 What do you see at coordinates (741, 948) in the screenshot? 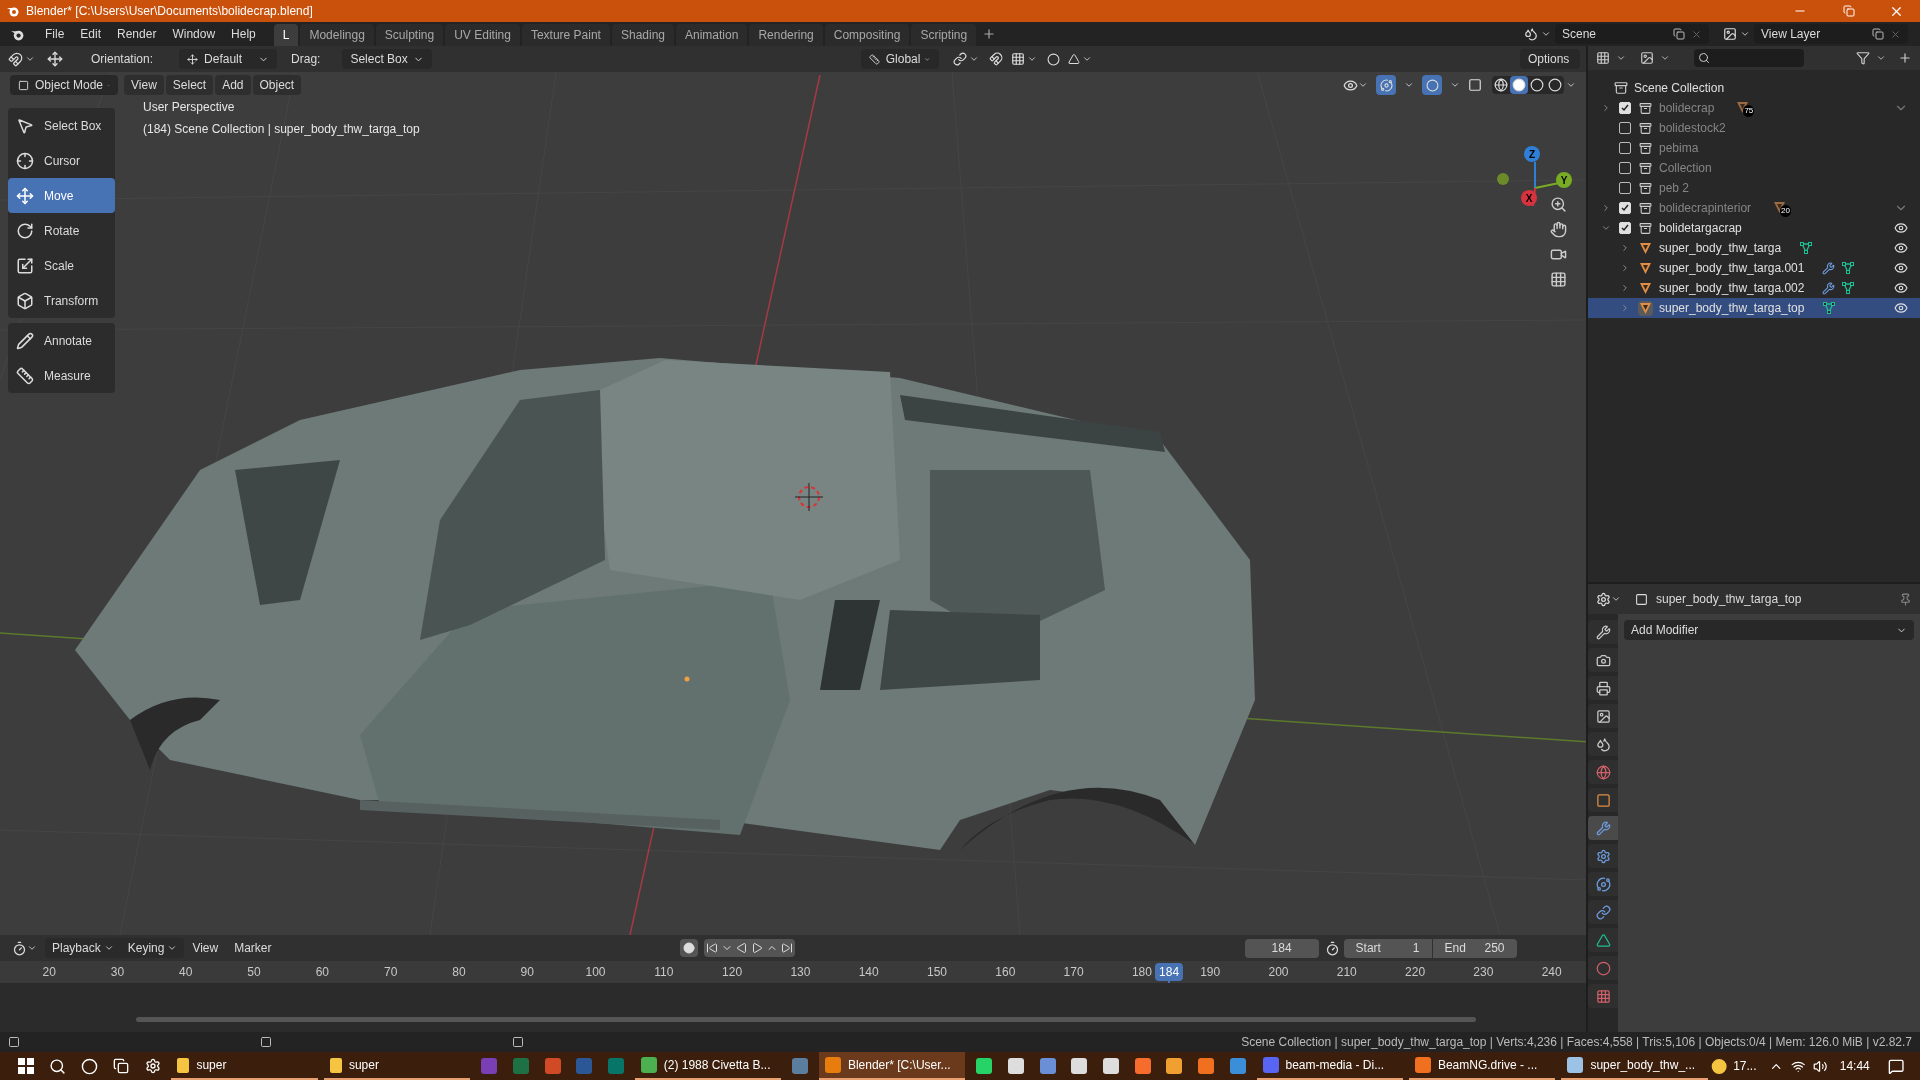
I see `play-reverse-icon` at bounding box center [741, 948].